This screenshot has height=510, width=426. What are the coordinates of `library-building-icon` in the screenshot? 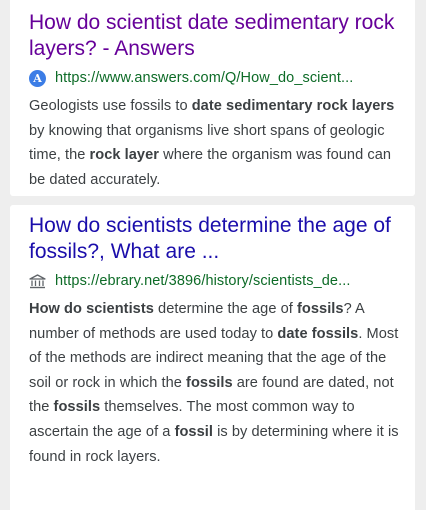 It's located at (37, 281).